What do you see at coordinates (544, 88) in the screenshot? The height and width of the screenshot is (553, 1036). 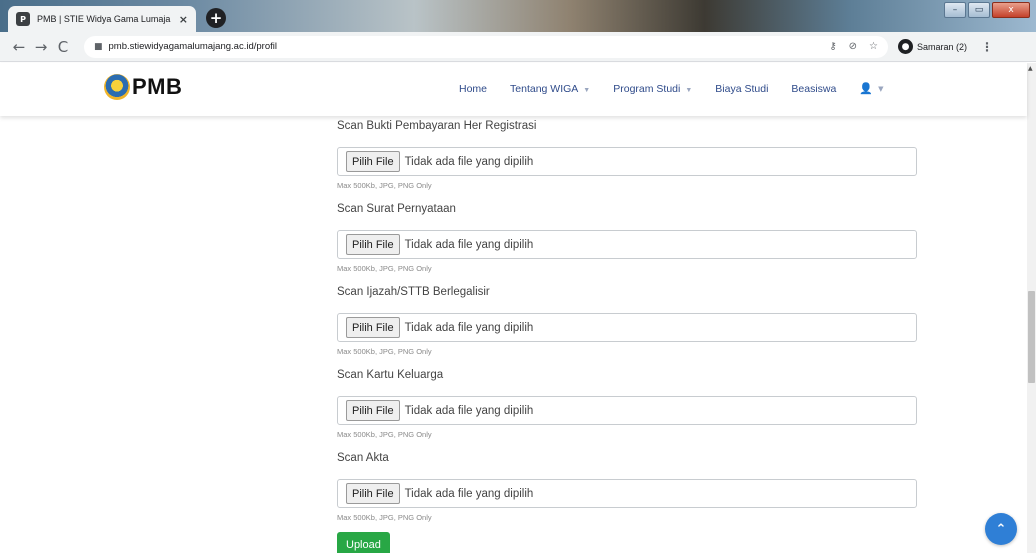 I see `nav-label: Tentang WIGA` at bounding box center [544, 88].